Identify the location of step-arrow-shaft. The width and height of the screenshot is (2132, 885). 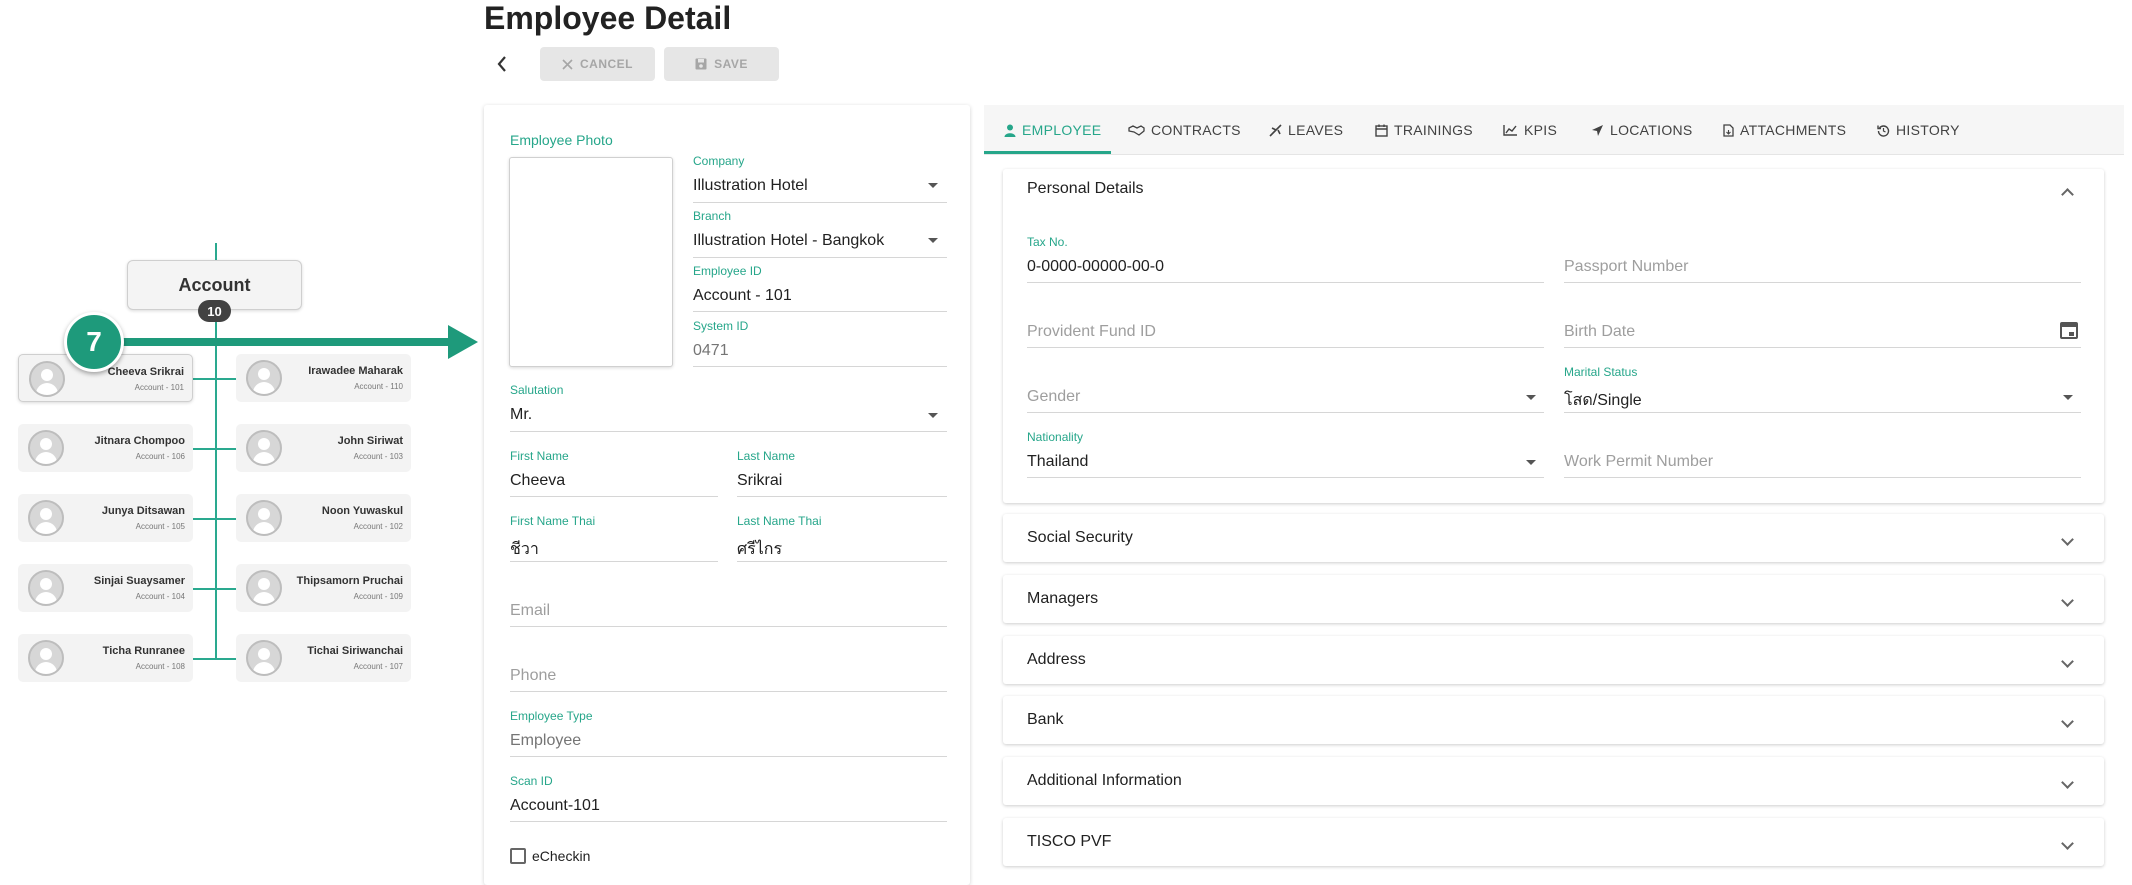
(287, 342).